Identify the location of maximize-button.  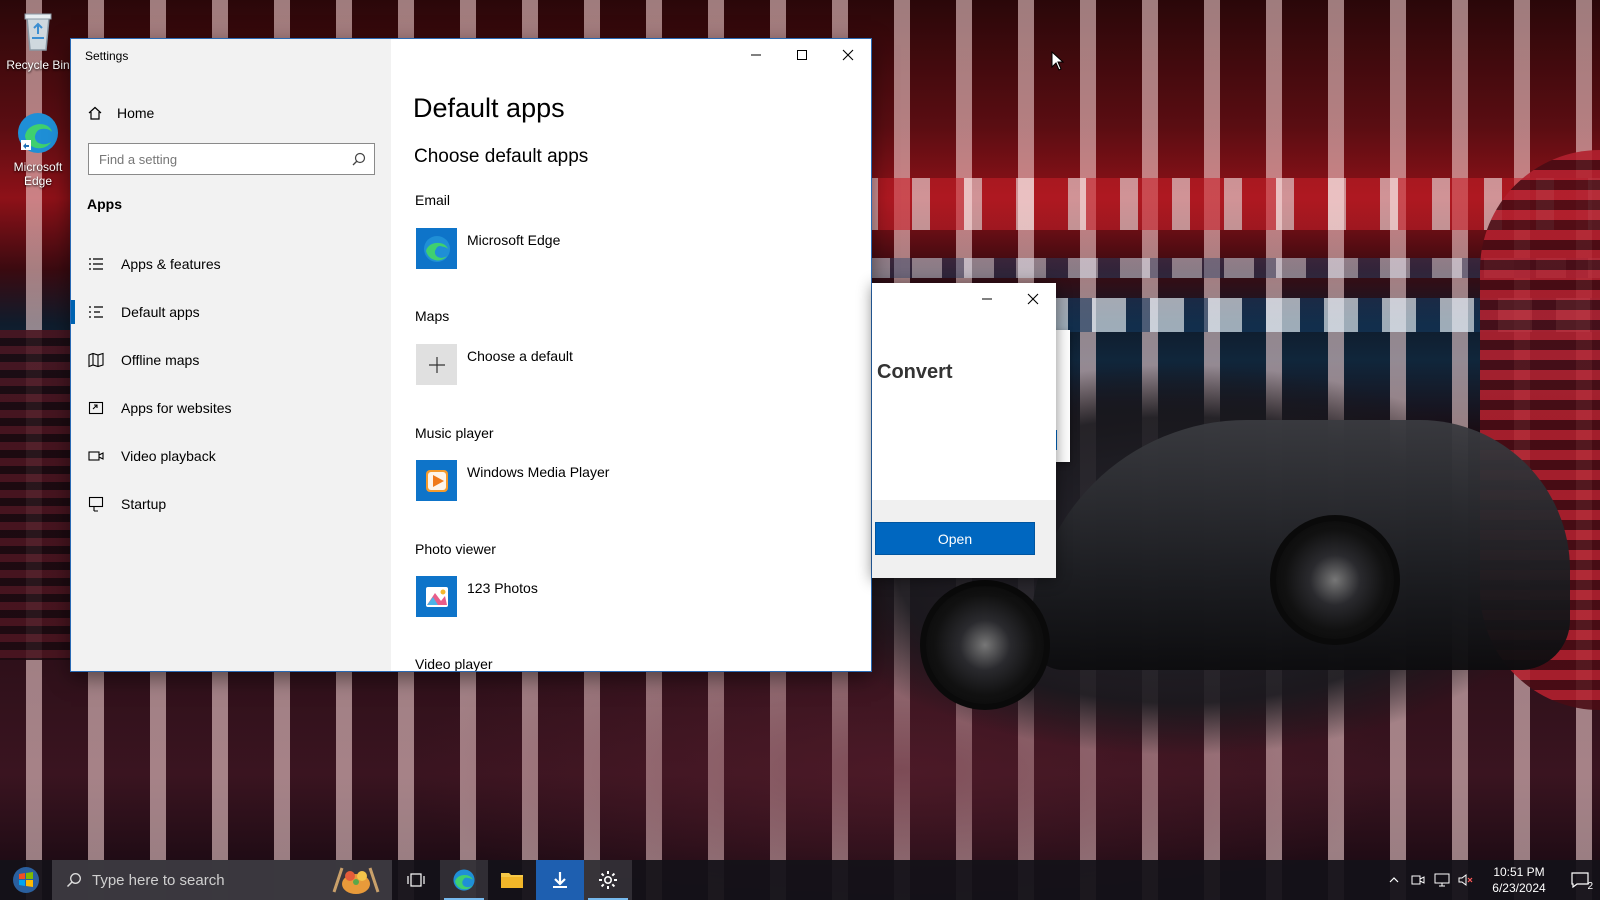
(802, 55).